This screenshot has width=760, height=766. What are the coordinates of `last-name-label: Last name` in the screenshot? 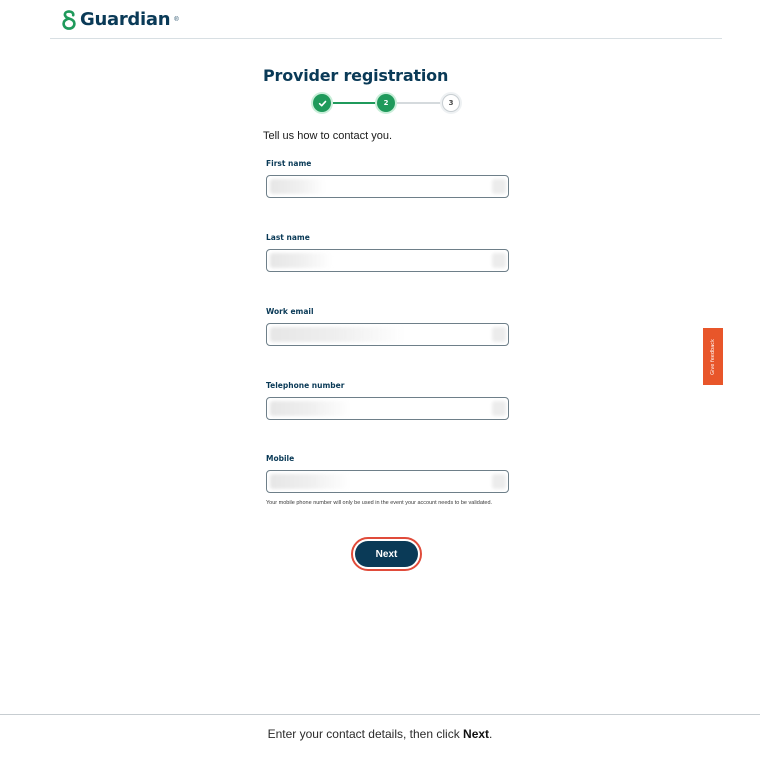 It's located at (288, 237).